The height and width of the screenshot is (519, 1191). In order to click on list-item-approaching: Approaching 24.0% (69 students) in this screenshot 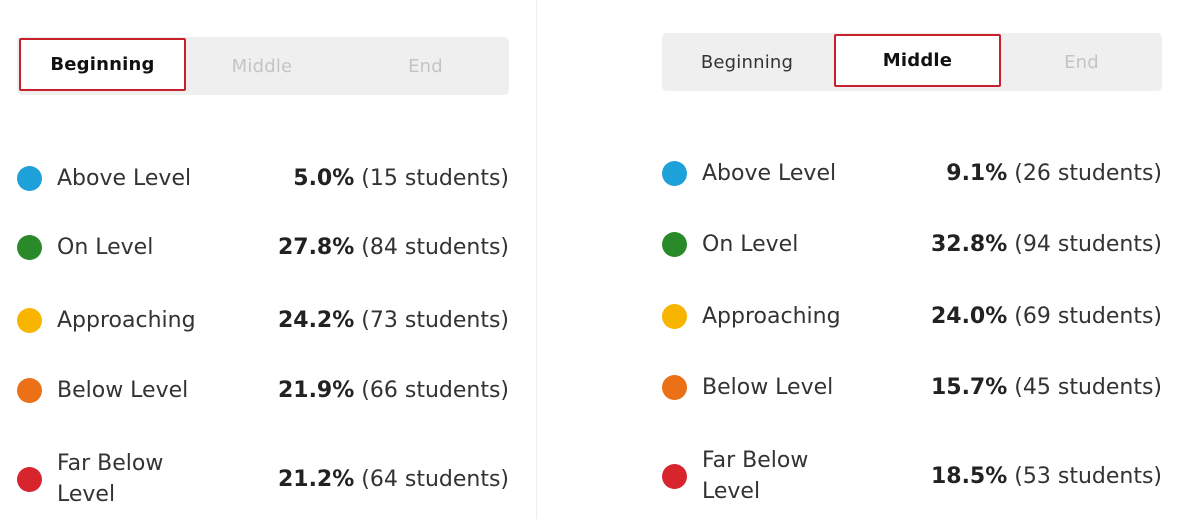, I will do `click(912, 316)`.